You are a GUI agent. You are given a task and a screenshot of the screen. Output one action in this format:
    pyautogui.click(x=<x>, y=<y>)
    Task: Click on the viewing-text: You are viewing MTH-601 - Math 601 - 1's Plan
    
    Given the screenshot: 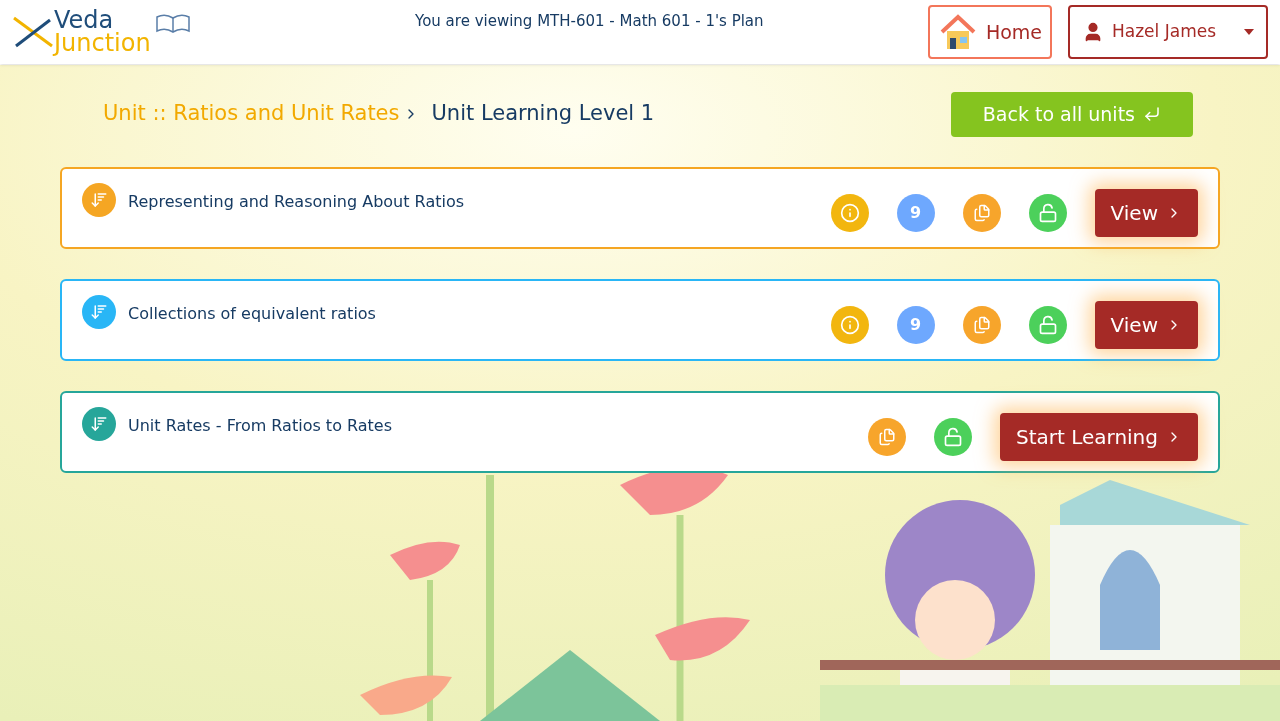 What is the action you would take?
    pyautogui.click(x=589, y=21)
    